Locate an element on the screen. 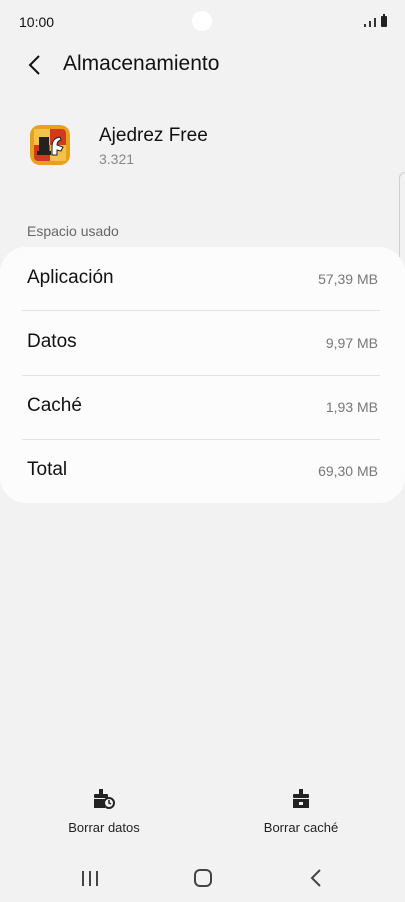  row-label: Caché is located at coordinates (54, 405).